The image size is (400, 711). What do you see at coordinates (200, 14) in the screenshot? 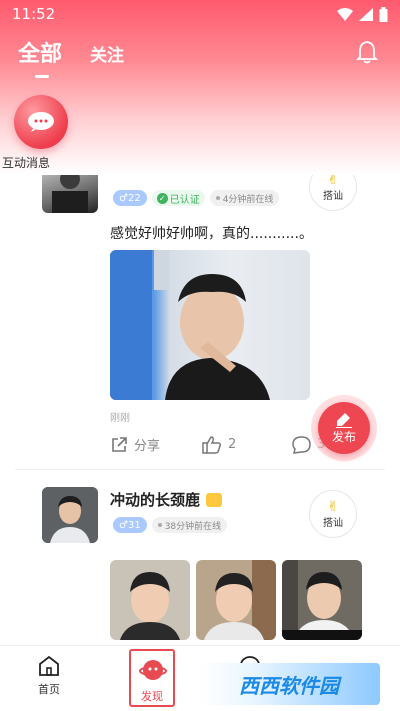
I see `status-bar: 11:52` at bounding box center [200, 14].